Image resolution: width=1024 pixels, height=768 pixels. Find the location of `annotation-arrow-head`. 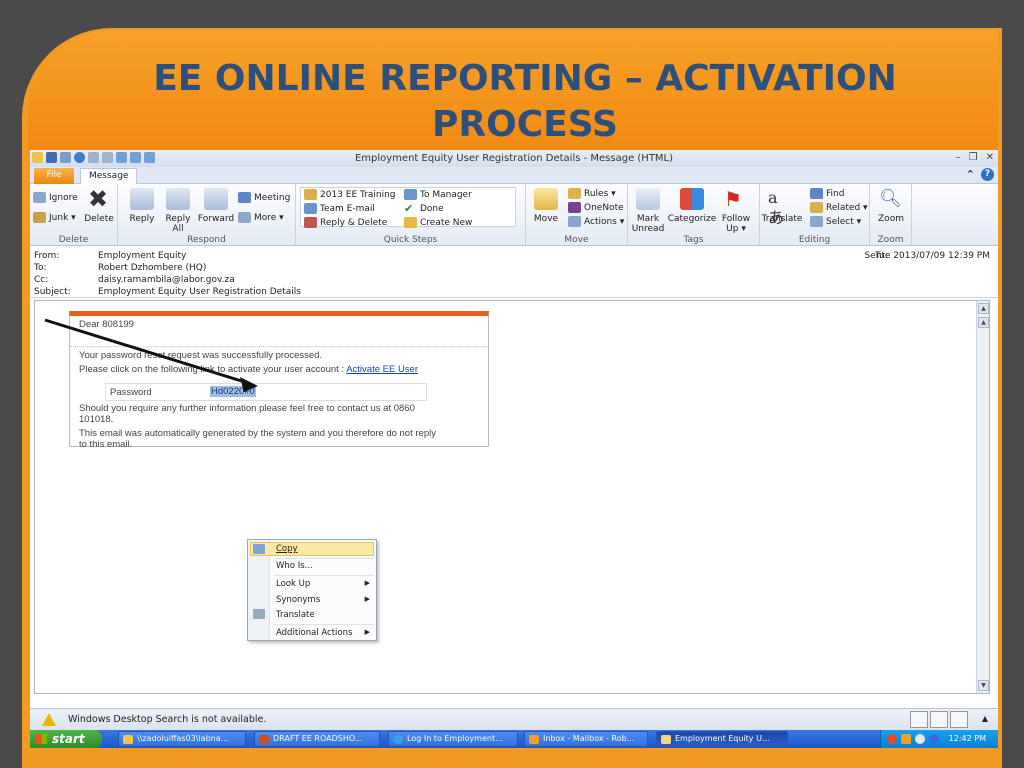

annotation-arrow-head is located at coordinates (249, 384).